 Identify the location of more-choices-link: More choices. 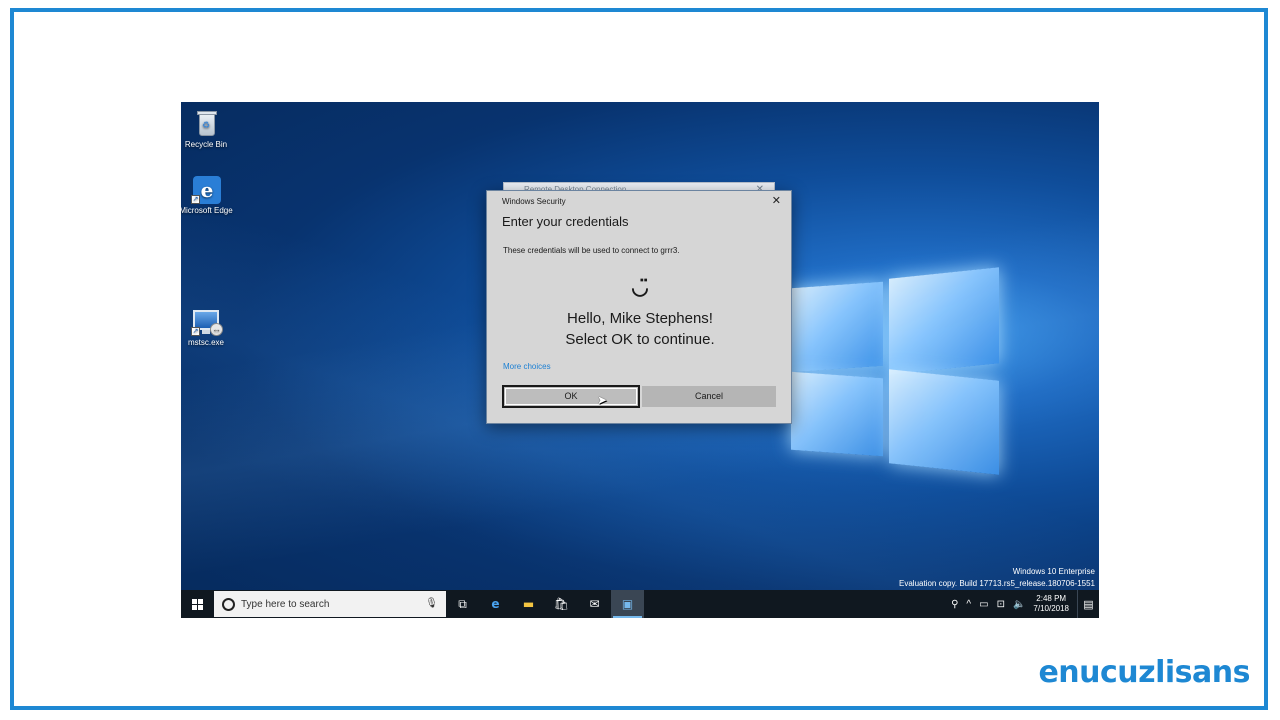
(527, 366).